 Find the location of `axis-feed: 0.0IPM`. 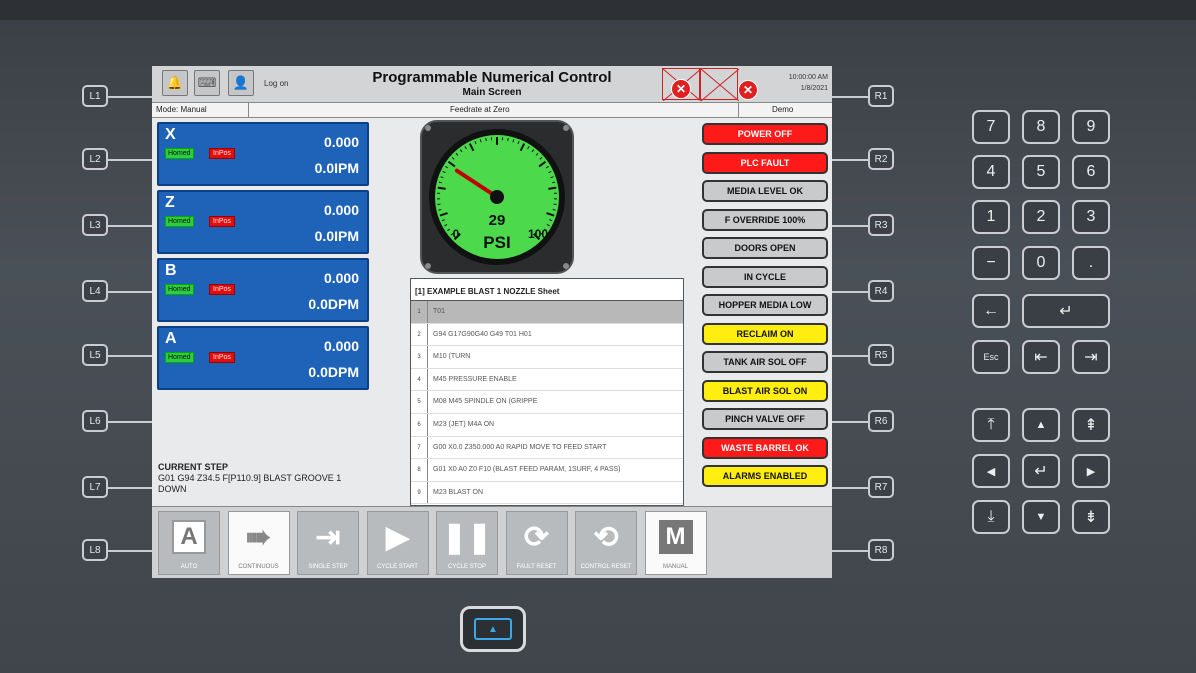

axis-feed: 0.0IPM is located at coordinates (336, 168).